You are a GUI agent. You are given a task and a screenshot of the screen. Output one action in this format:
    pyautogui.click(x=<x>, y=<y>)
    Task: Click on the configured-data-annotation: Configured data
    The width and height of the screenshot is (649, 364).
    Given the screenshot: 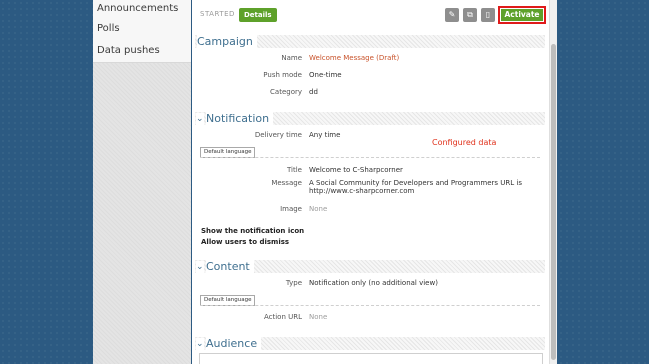 What is the action you would take?
    pyautogui.click(x=464, y=142)
    